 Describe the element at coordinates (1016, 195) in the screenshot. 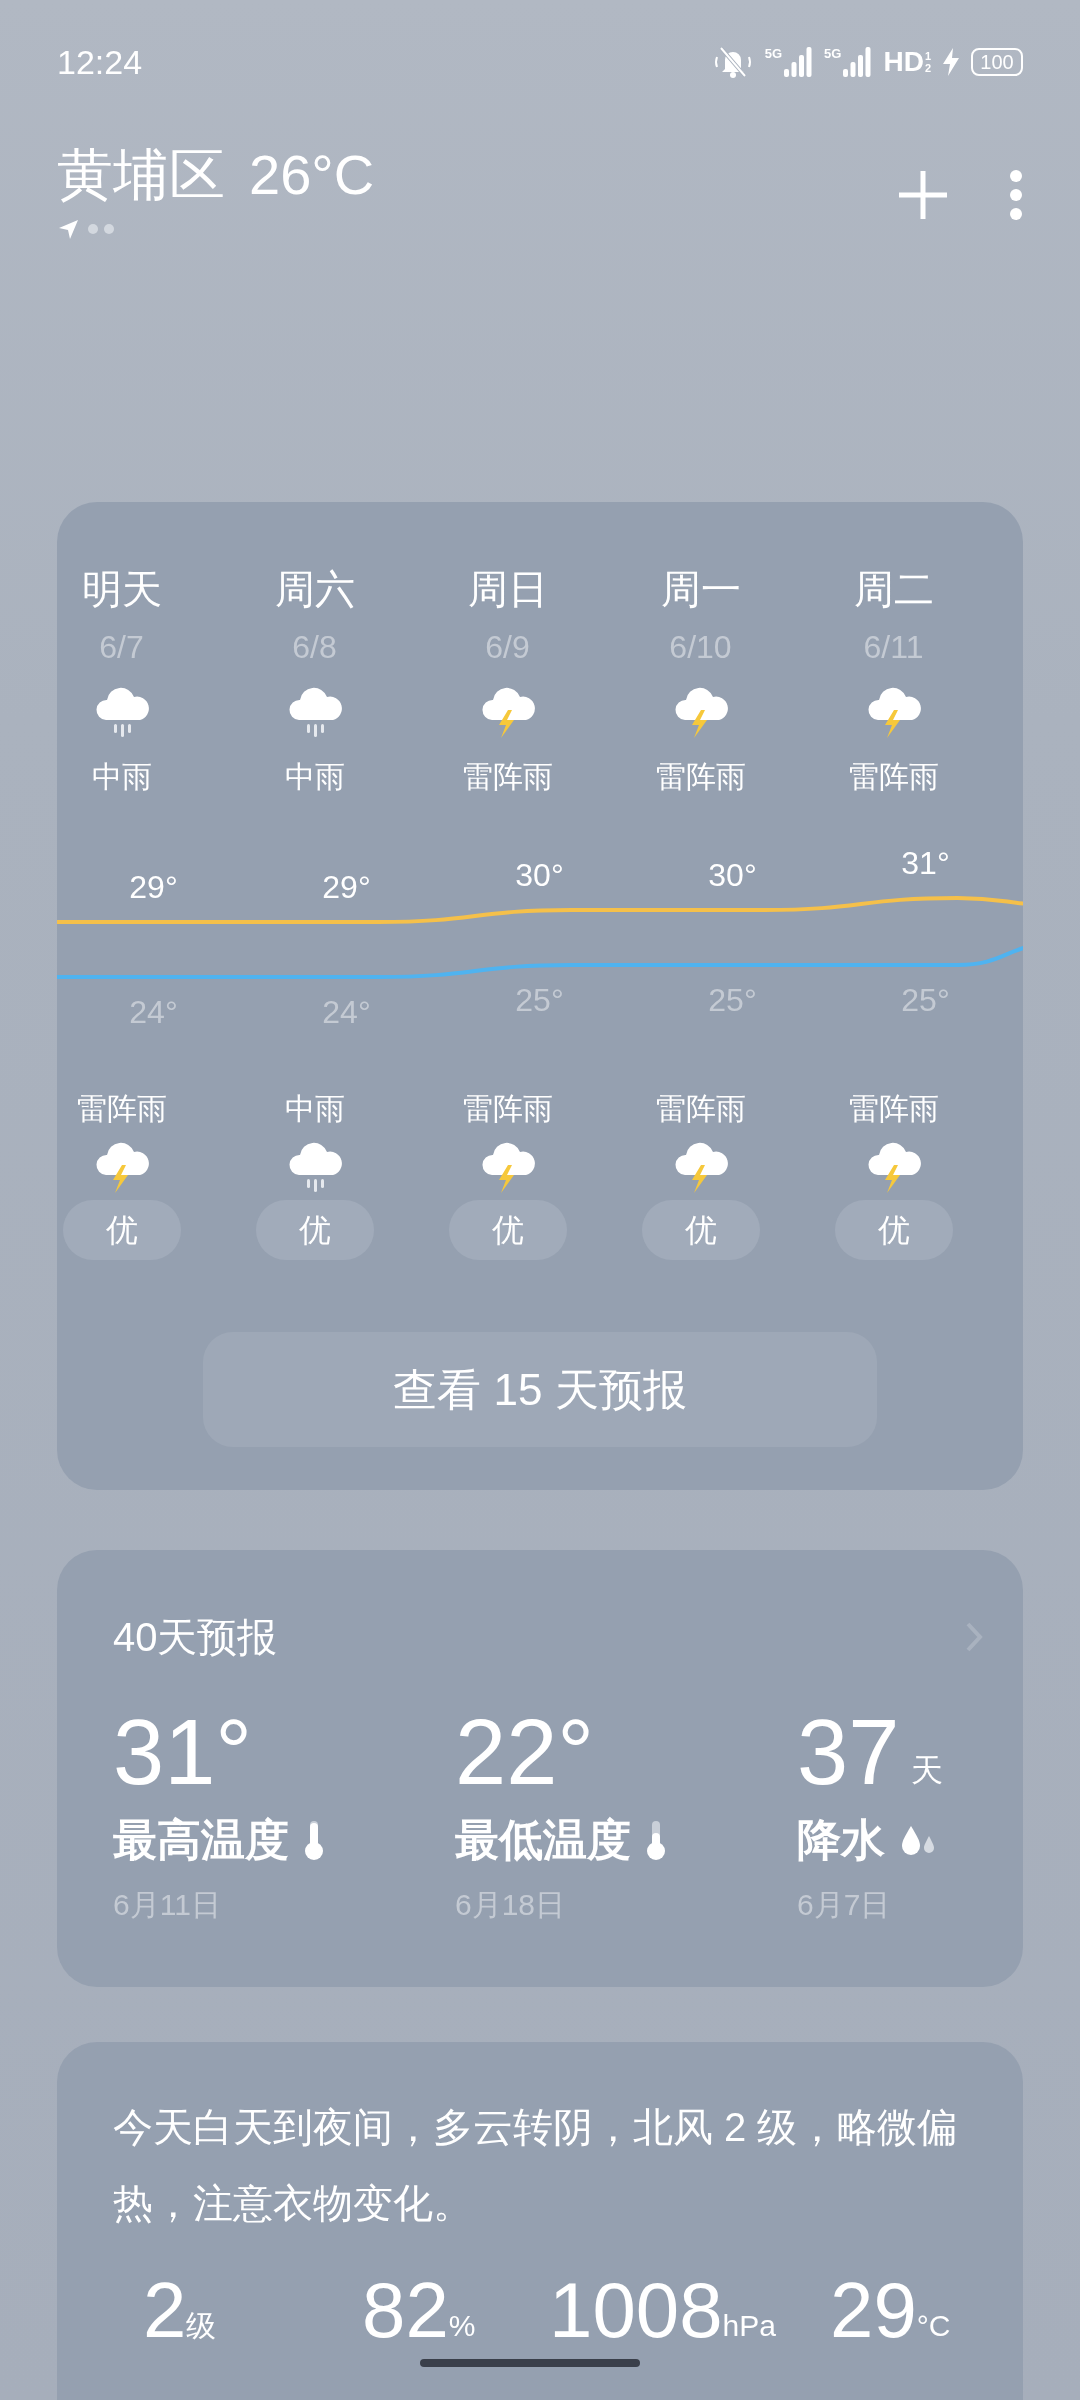

I see `more-icon` at that location.